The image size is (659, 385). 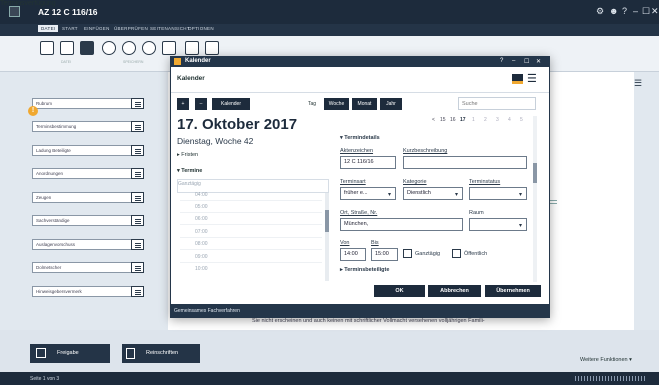 What do you see at coordinates (97, 28) in the screenshot?
I see `menu-einfuegen: EINFÜGEN` at bounding box center [97, 28].